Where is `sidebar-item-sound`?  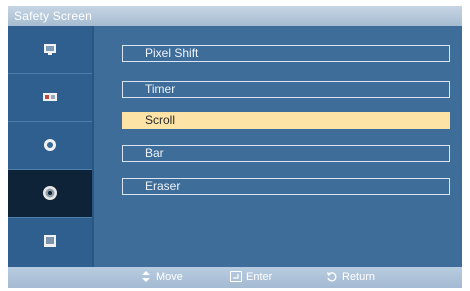
sidebar-item-sound is located at coordinates (50, 98).